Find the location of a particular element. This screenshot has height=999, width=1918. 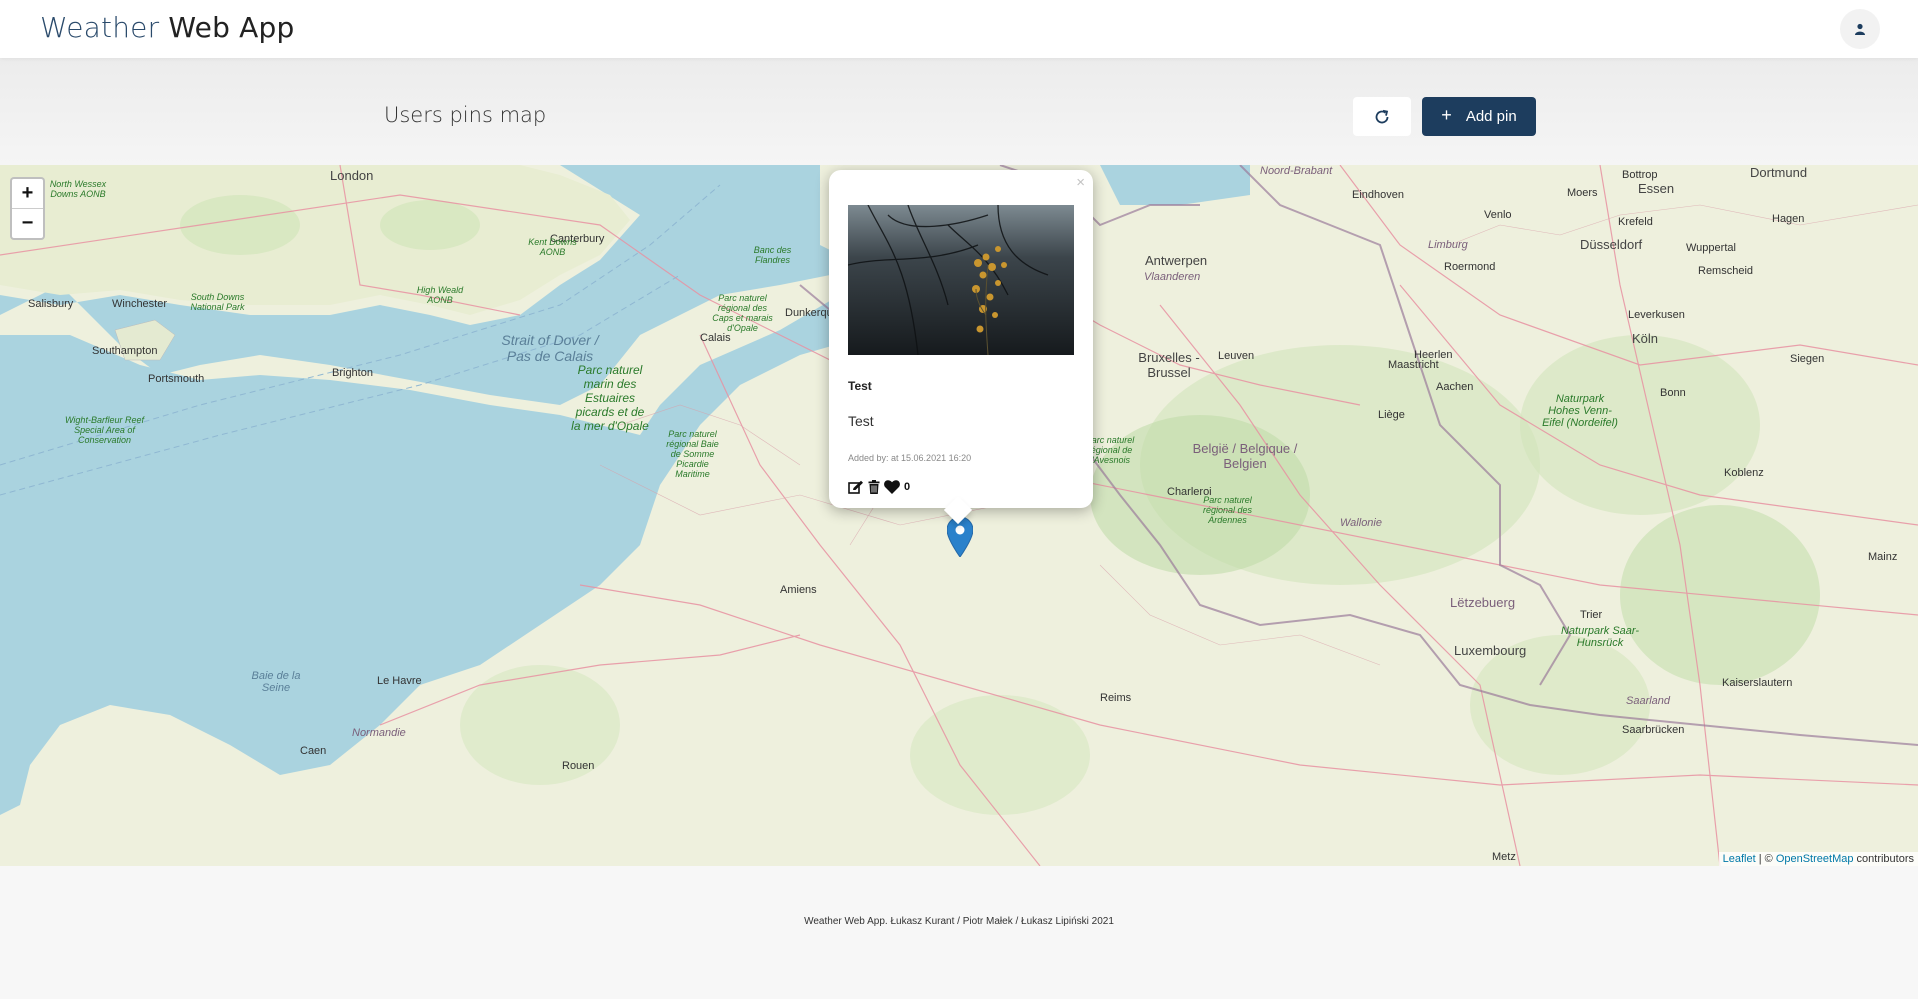

map-label: Portsmouth is located at coordinates (176, 379).